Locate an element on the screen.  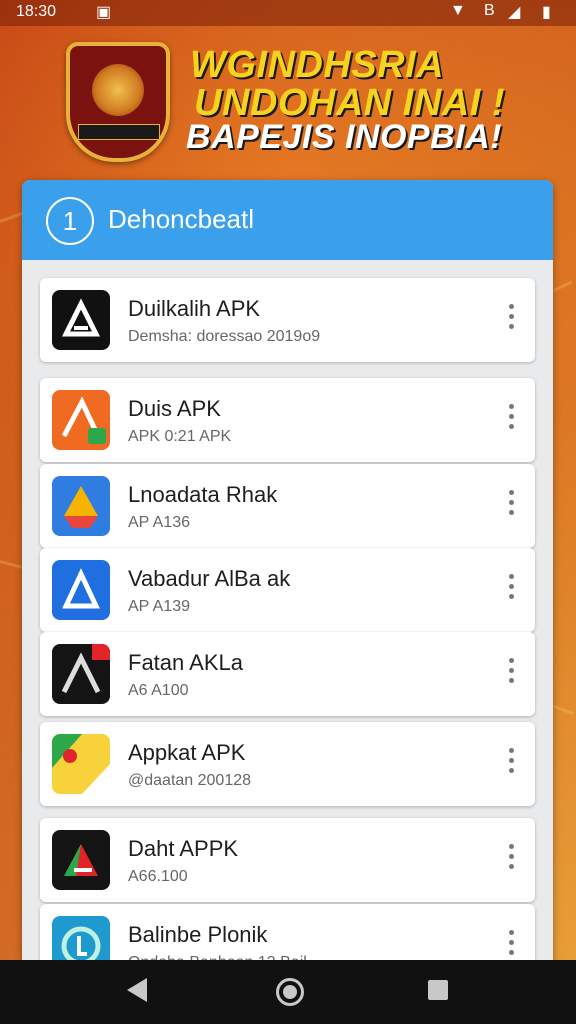
google-drive-like-icon is located at coordinates (81, 506).